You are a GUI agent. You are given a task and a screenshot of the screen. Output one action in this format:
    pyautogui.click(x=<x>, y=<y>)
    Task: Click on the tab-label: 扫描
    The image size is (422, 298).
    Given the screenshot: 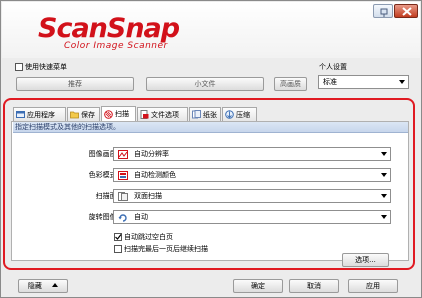 What is the action you would take?
    pyautogui.click(x=122, y=114)
    